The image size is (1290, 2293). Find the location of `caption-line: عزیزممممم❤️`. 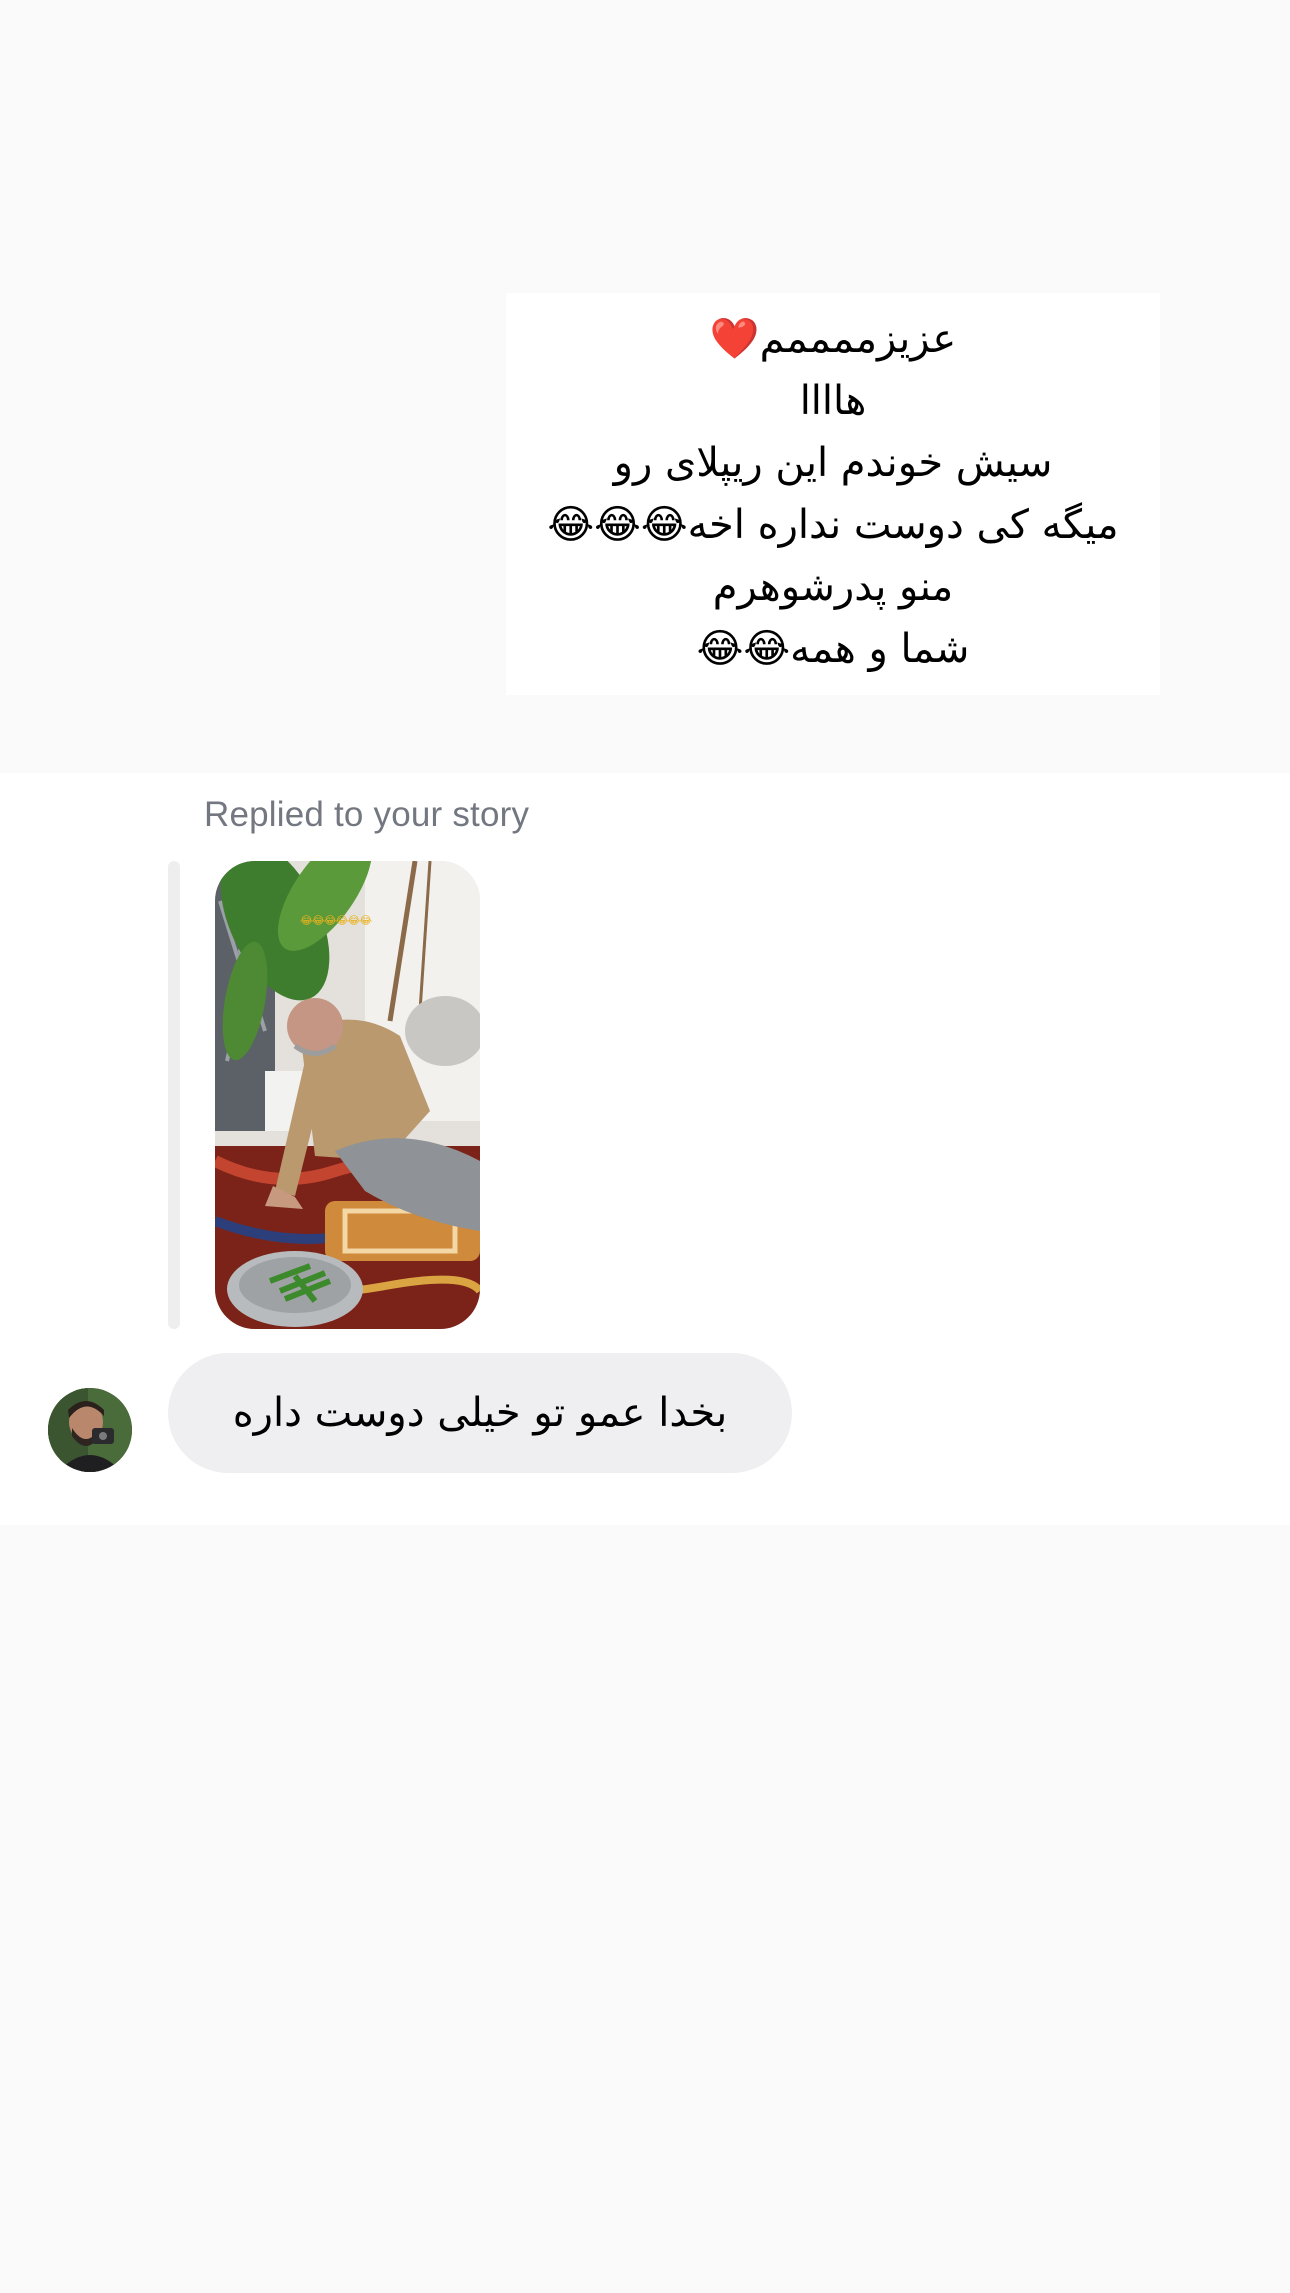

caption-line: عزیزممممم❤️ is located at coordinates (833, 339).